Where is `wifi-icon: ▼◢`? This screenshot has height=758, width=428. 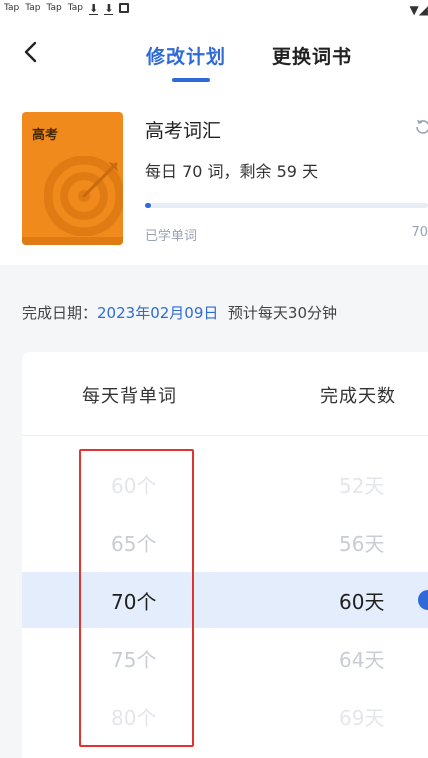 wifi-icon: ▼◢ is located at coordinates (418, 10).